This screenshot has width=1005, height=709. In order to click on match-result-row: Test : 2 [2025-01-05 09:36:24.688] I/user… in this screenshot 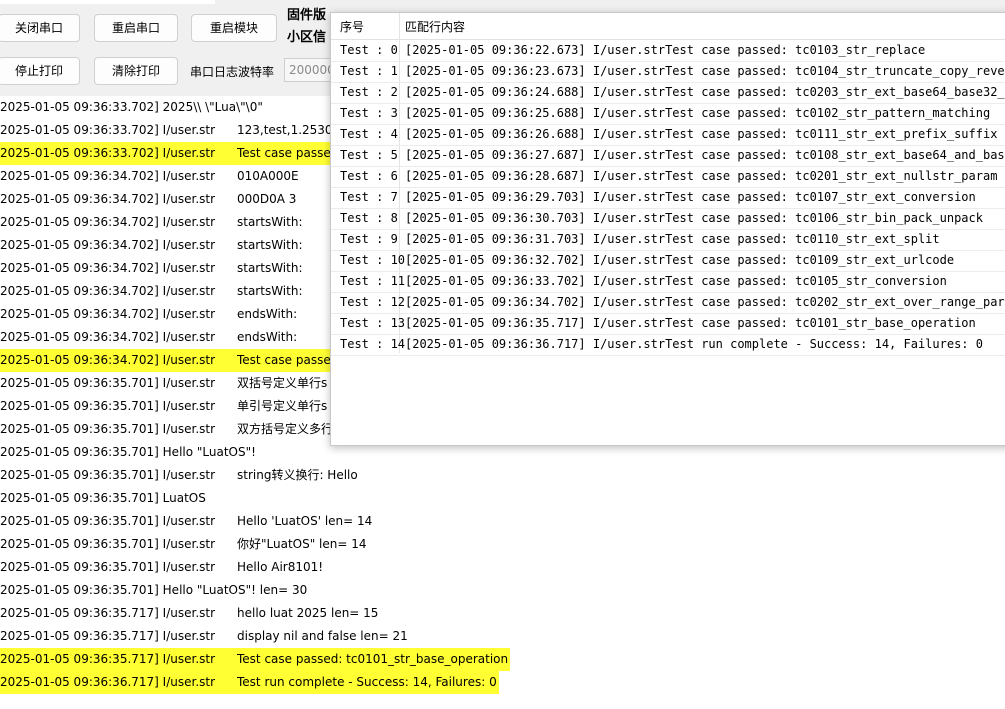, I will do `click(668, 93)`.